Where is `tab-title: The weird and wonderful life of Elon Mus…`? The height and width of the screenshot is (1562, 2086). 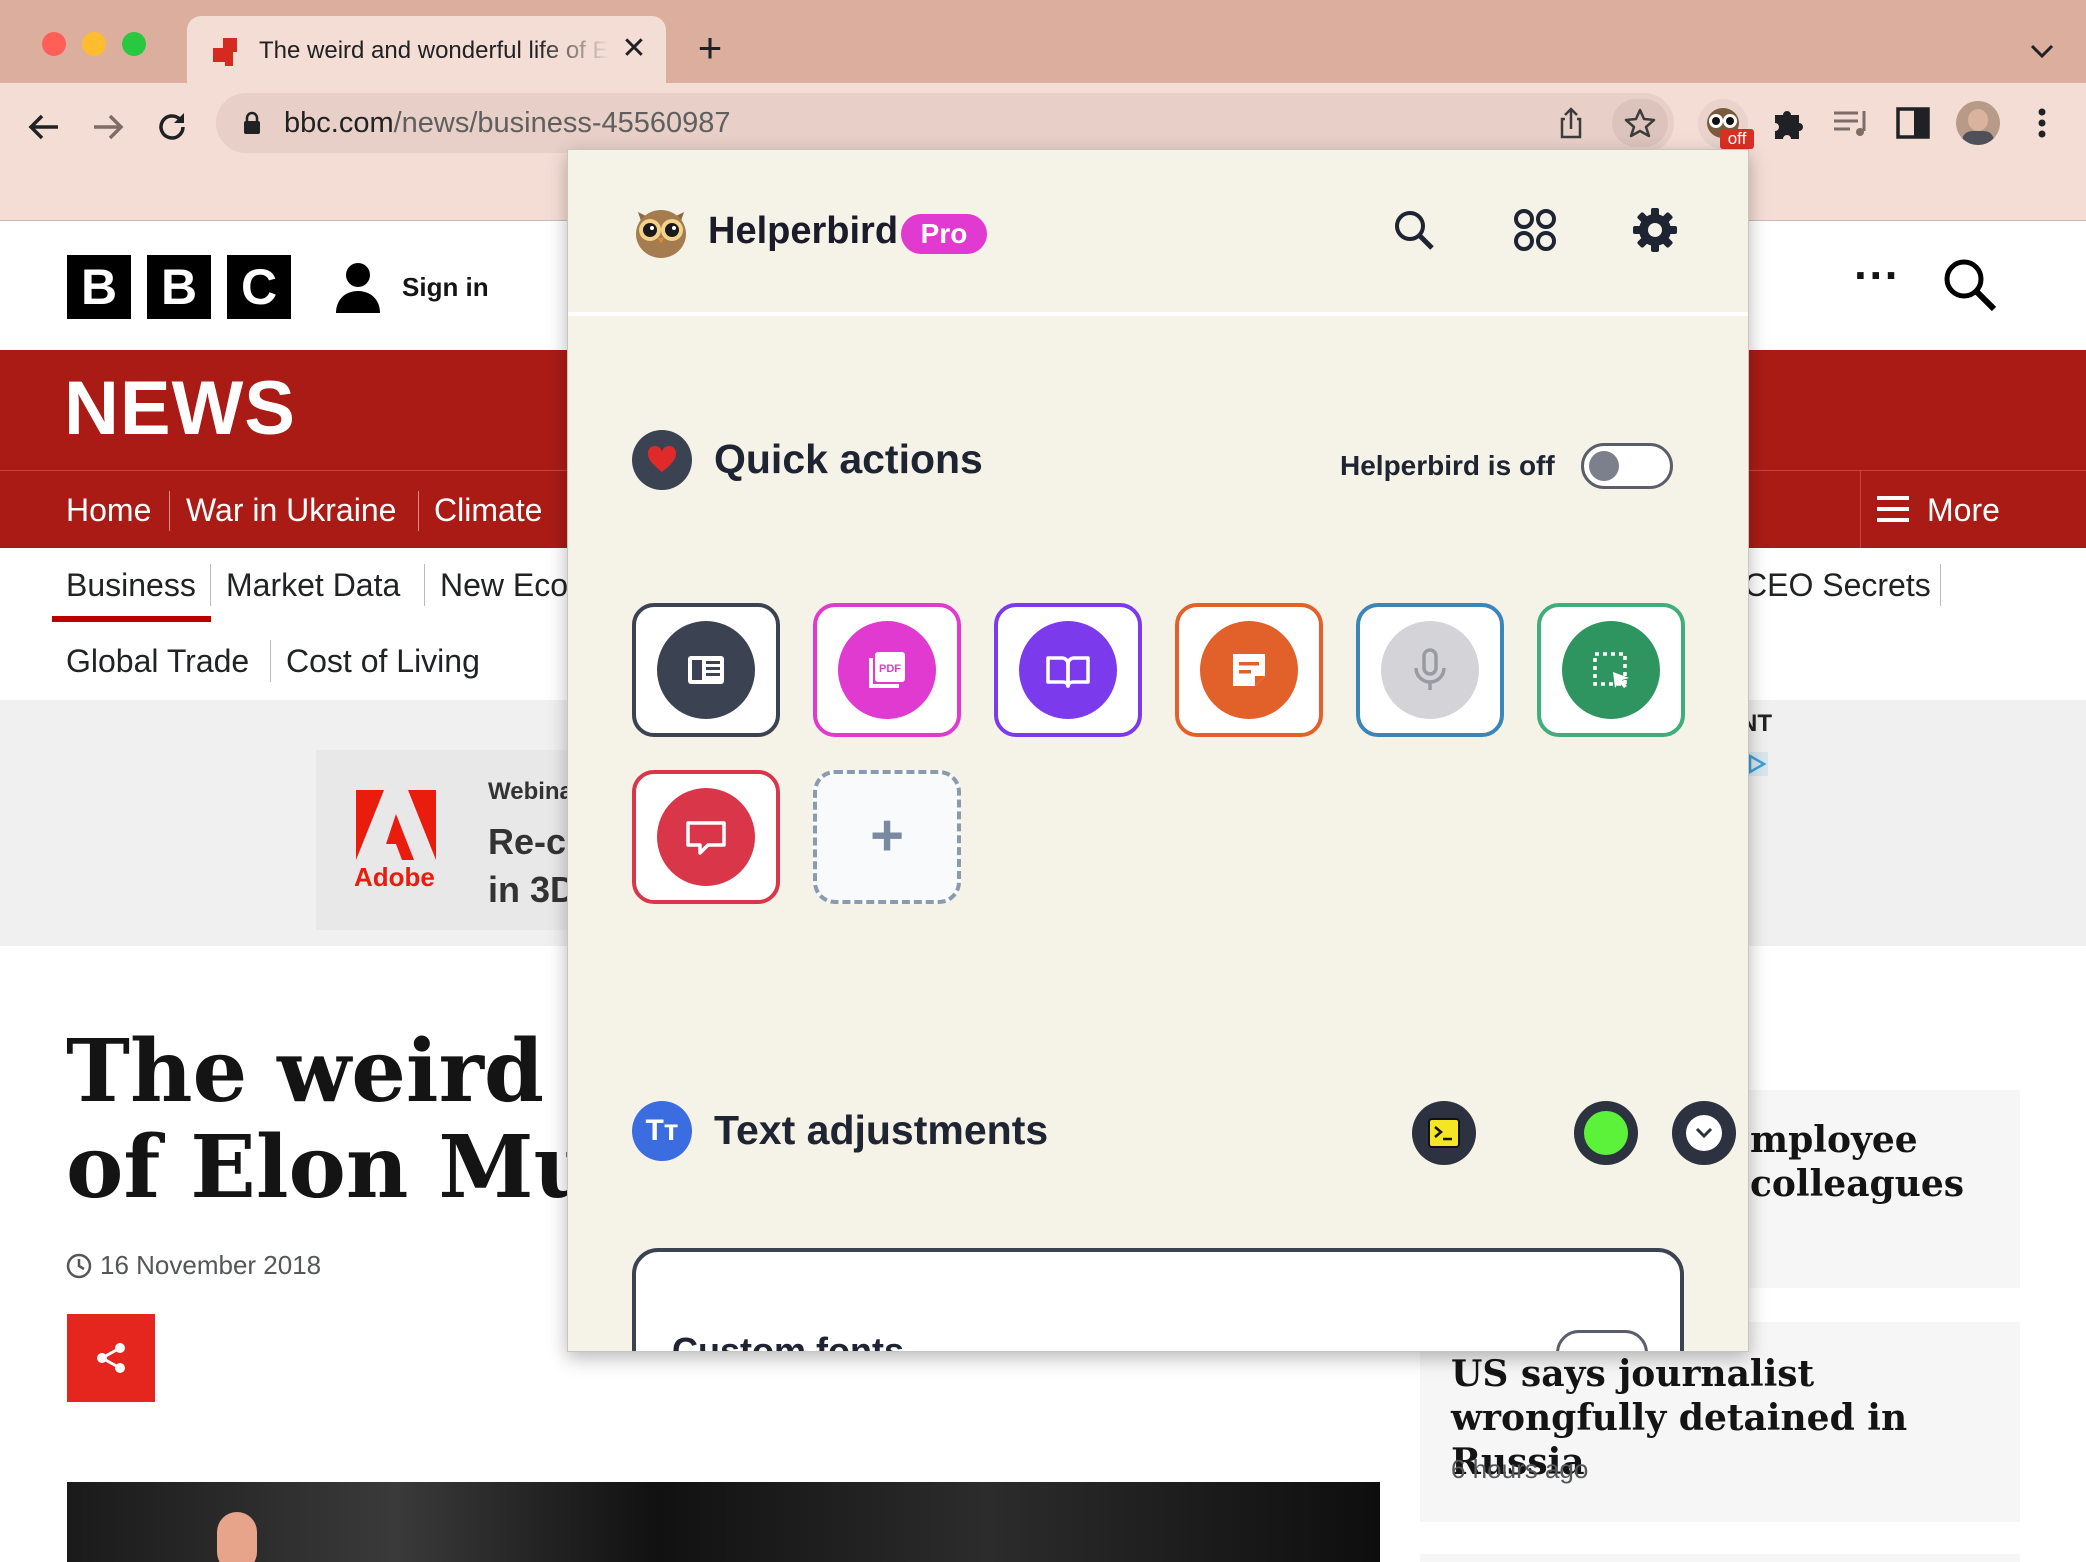
tab-title: The weird and wonderful life of Elon Mus… is located at coordinates (434, 50).